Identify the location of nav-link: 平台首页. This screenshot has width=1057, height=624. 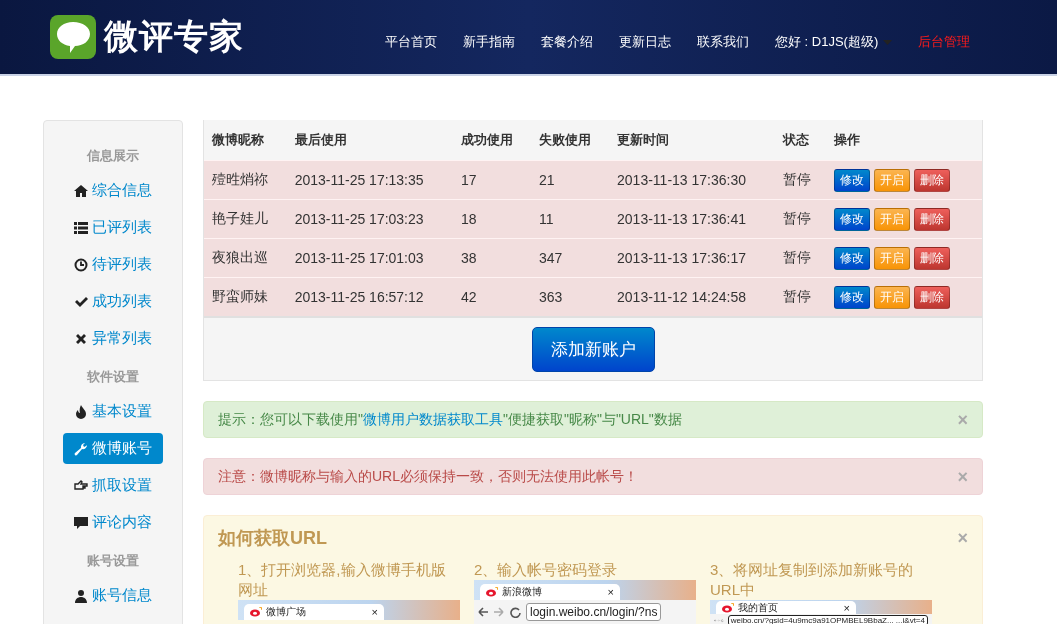
(411, 42).